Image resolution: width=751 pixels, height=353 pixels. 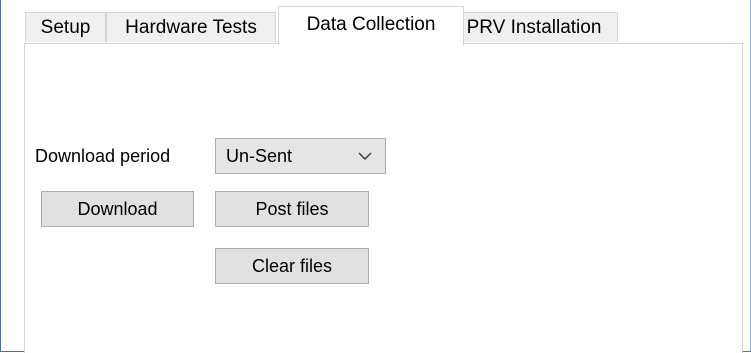 What do you see at coordinates (117, 209) in the screenshot?
I see `download-button: Download` at bounding box center [117, 209].